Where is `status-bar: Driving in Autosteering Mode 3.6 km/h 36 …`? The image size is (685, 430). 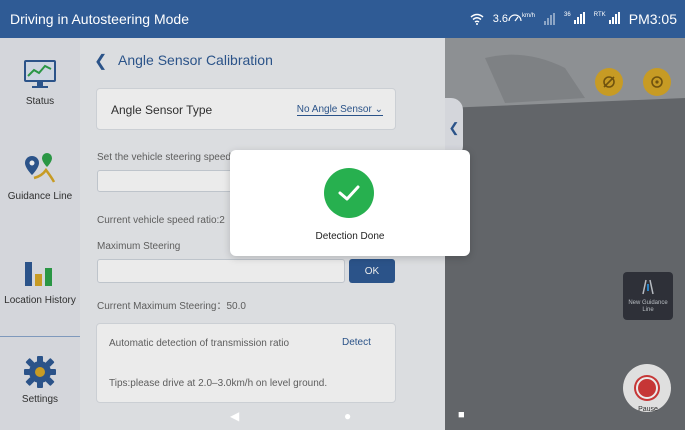 status-bar: Driving in Autosteering Mode 3.6 km/h 36 … is located at coordinates (342, 19).